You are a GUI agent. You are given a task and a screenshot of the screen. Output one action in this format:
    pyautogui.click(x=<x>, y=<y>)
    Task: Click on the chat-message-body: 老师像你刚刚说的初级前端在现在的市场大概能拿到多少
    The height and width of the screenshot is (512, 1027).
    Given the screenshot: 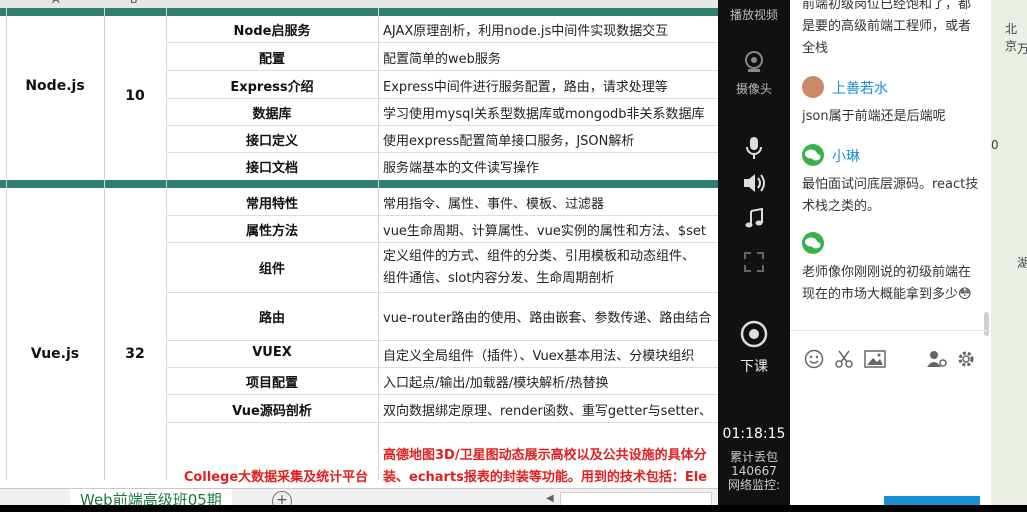 What is the action you would take?
    pyautogui.click(x=887, y=283)
    